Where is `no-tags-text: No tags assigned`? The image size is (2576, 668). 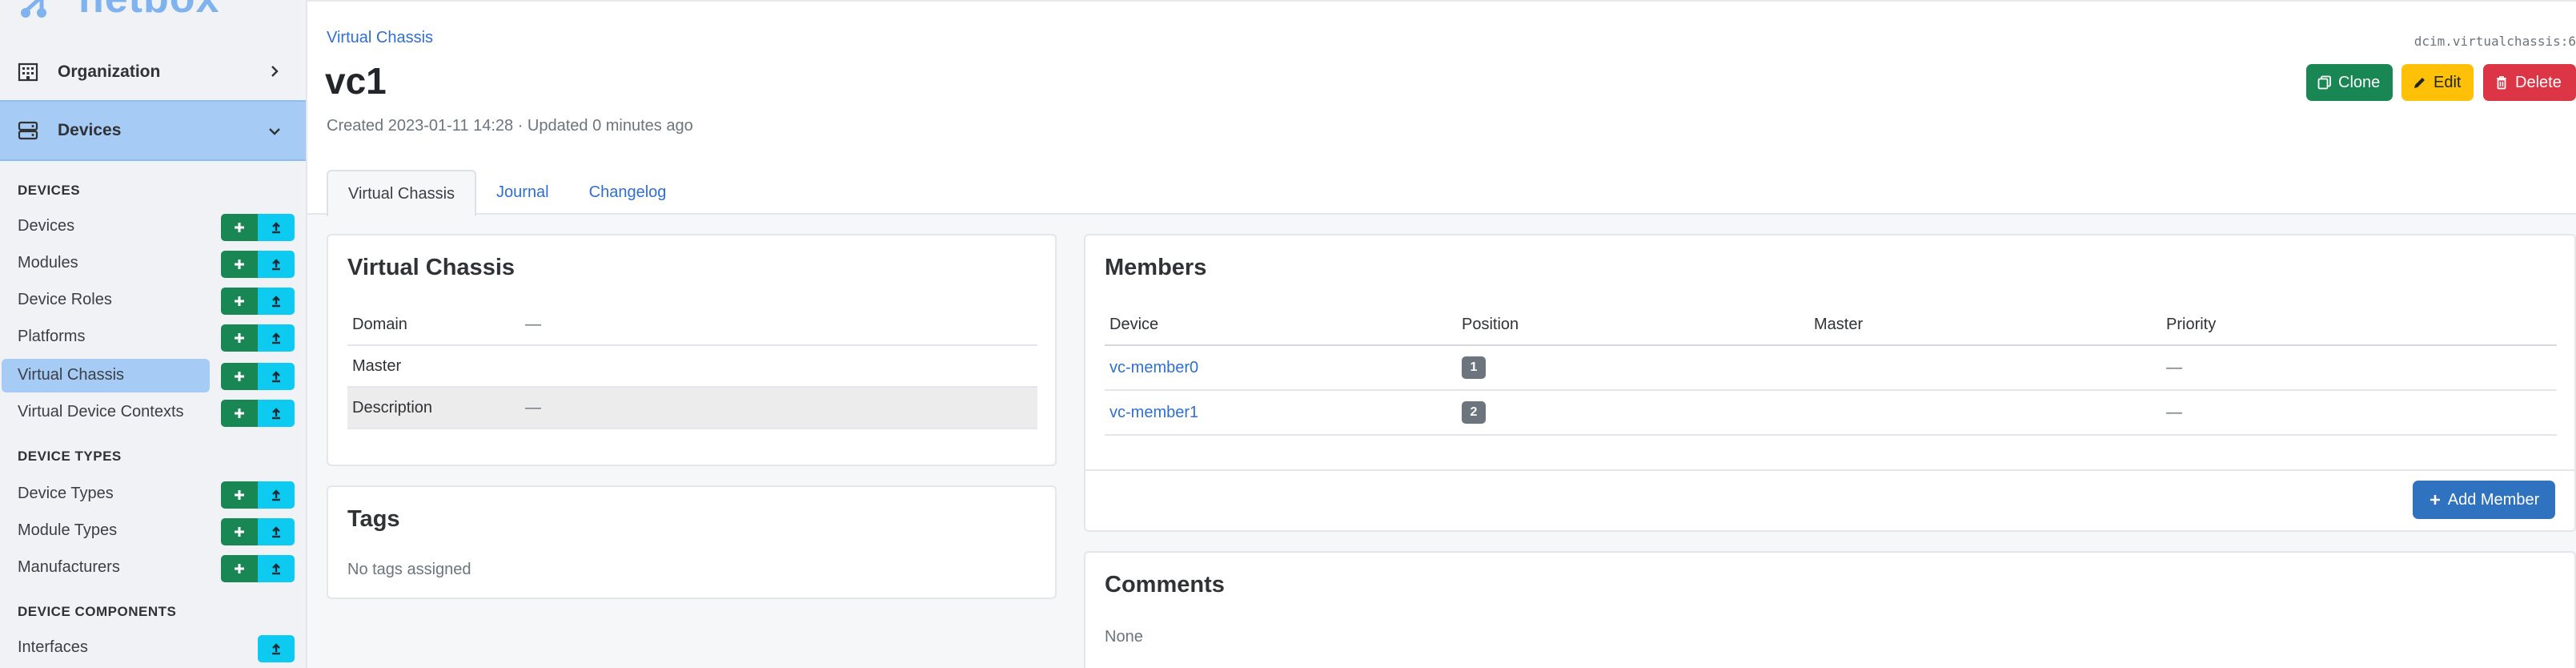
no-tags-text: No tags assigned is located at coordinates (409, 569).